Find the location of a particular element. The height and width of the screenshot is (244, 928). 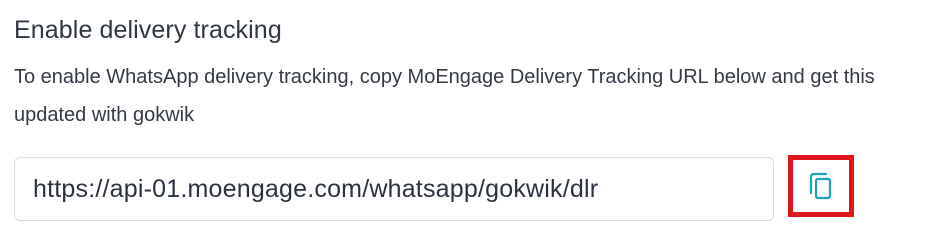

copy-url-button is located at coordinates (821, 186).